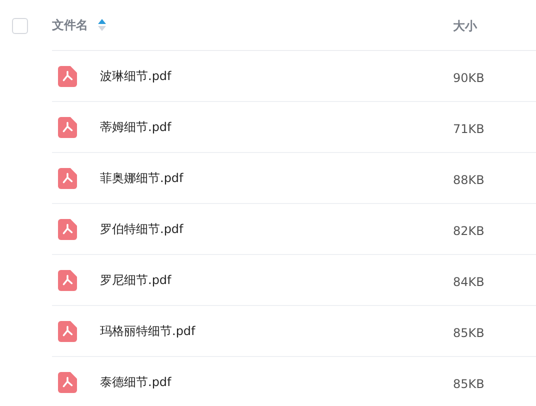 Image resolution: width=536 pixels, height=406 pixels. What do you see at coordinates (468, 77) in the screenshot?
I see `file-size: 90KB` at bounding box center [468, 77].